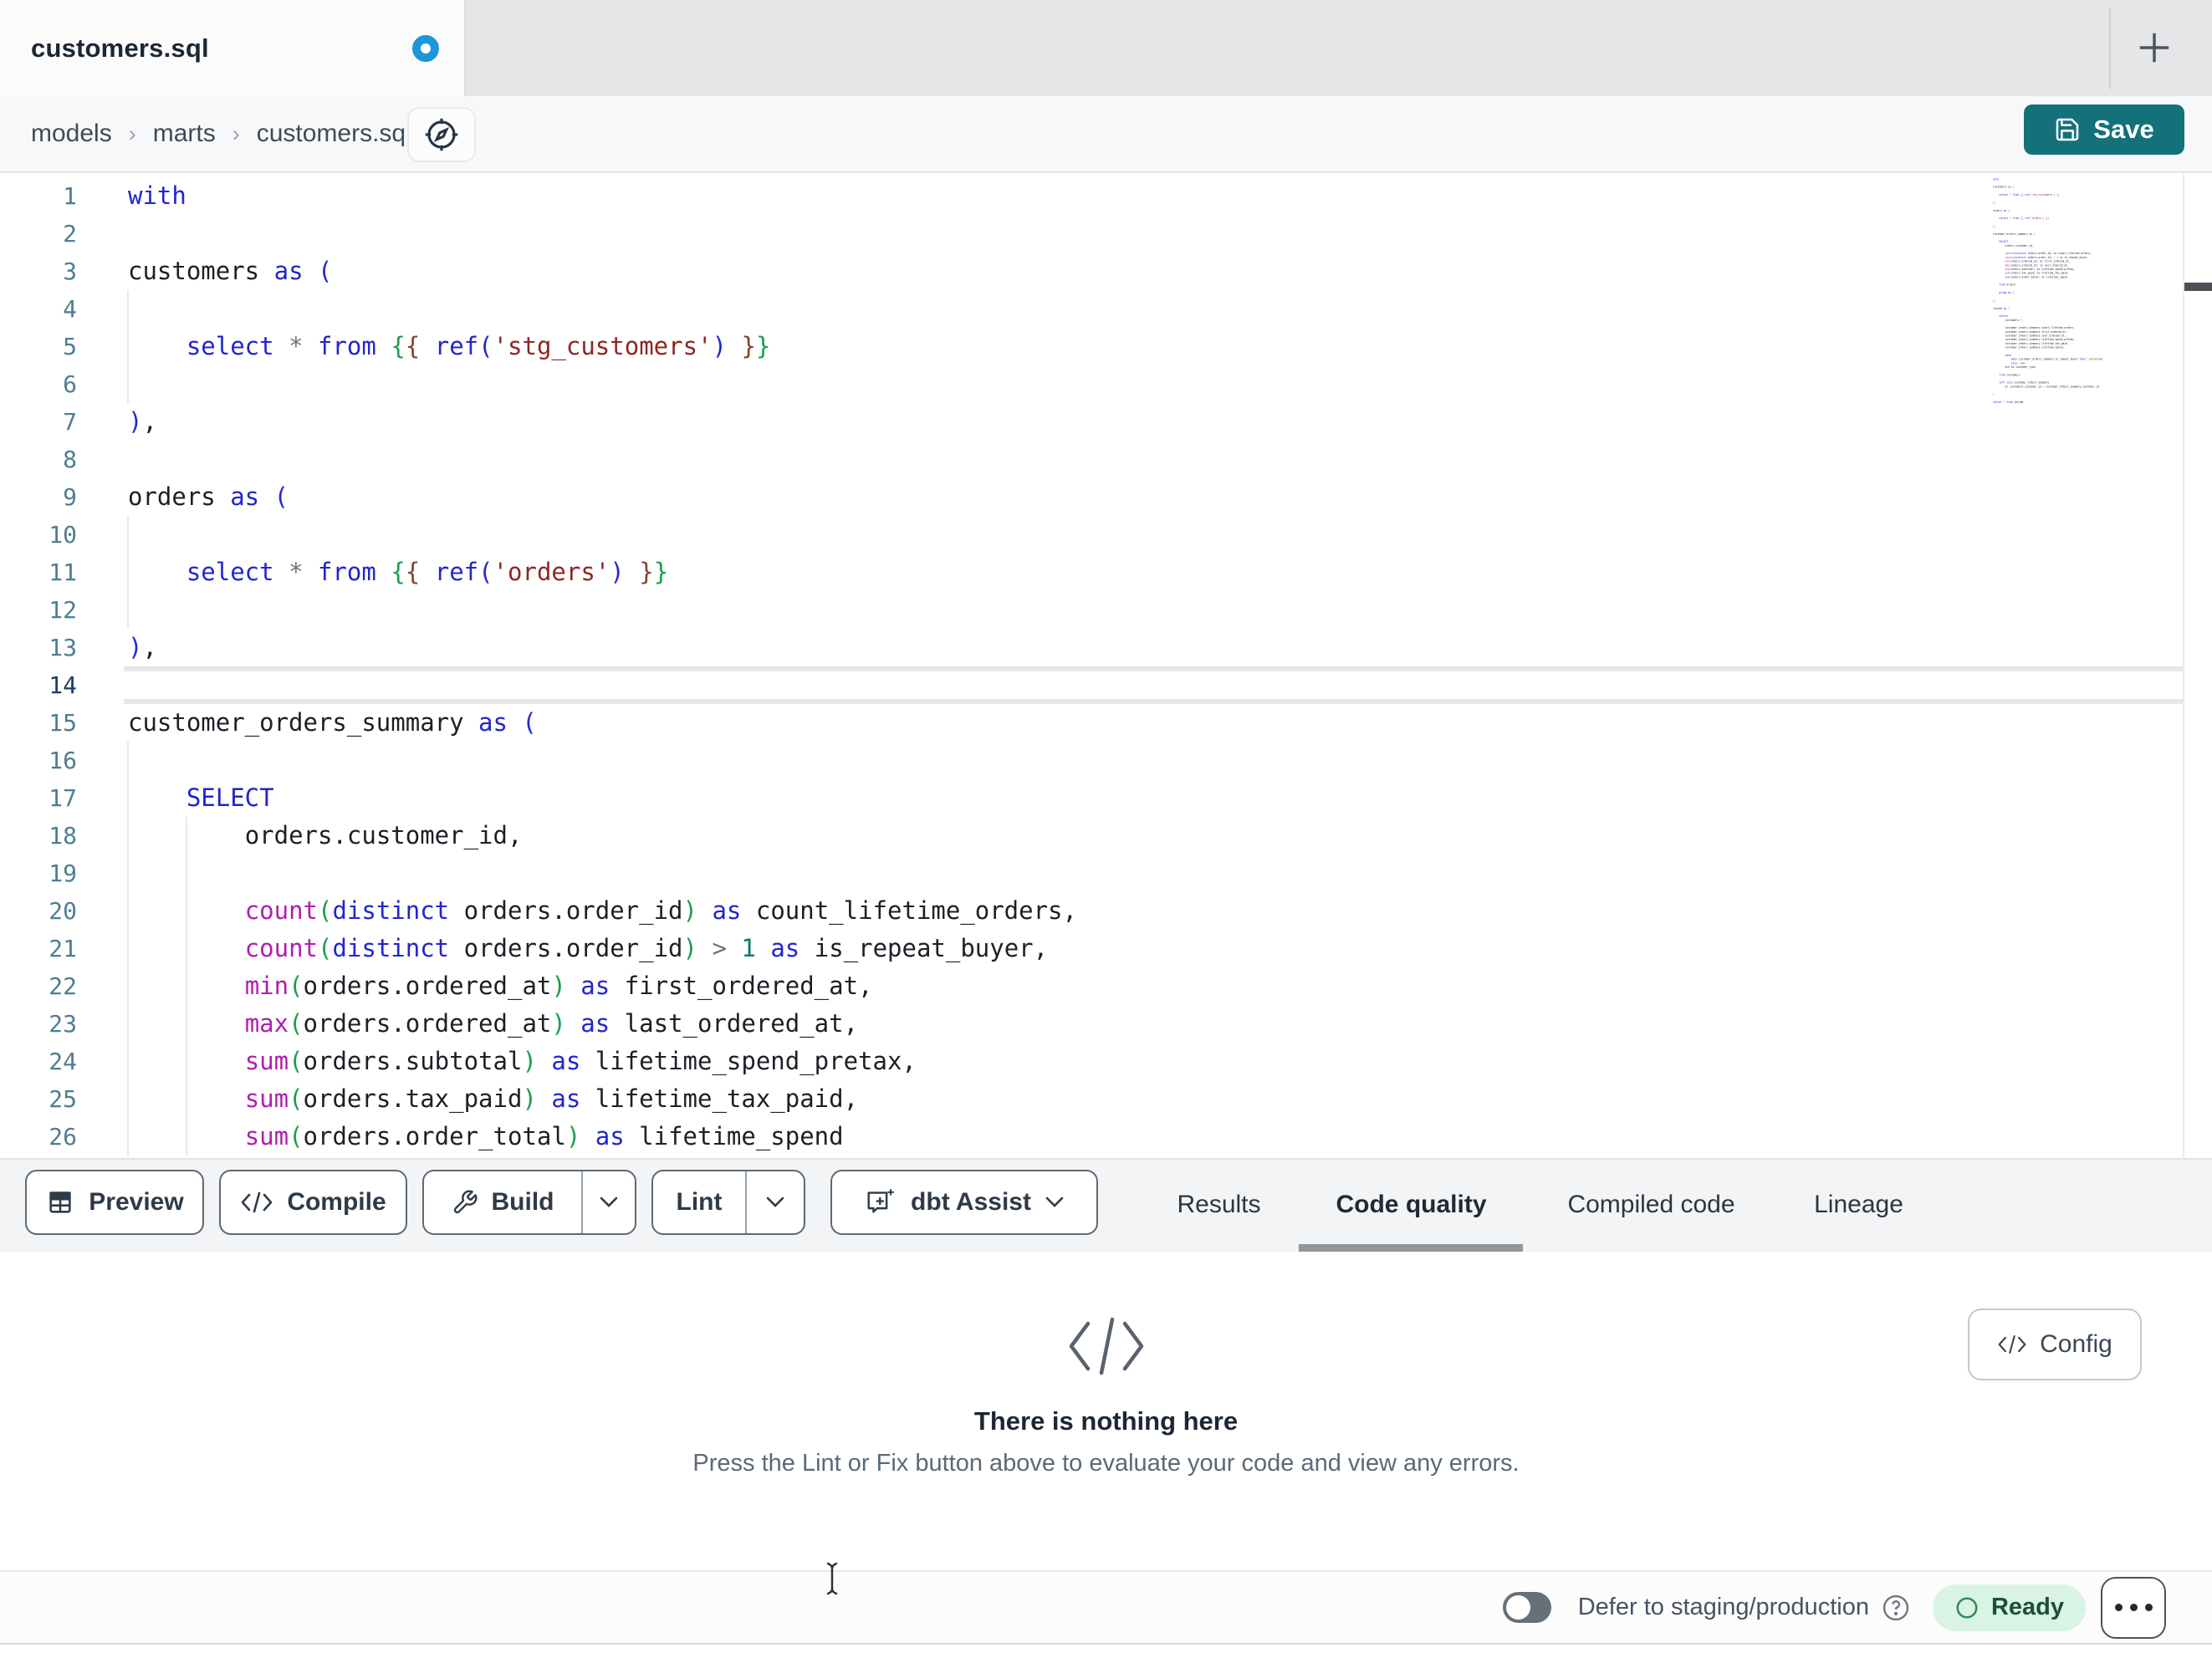 The width and height of the screenshot is (2212, 1653). What do you see at coordinates (1518, 1607) in the screenshot?
I see `toggle-knob` at bounding box center [1518, 1607].